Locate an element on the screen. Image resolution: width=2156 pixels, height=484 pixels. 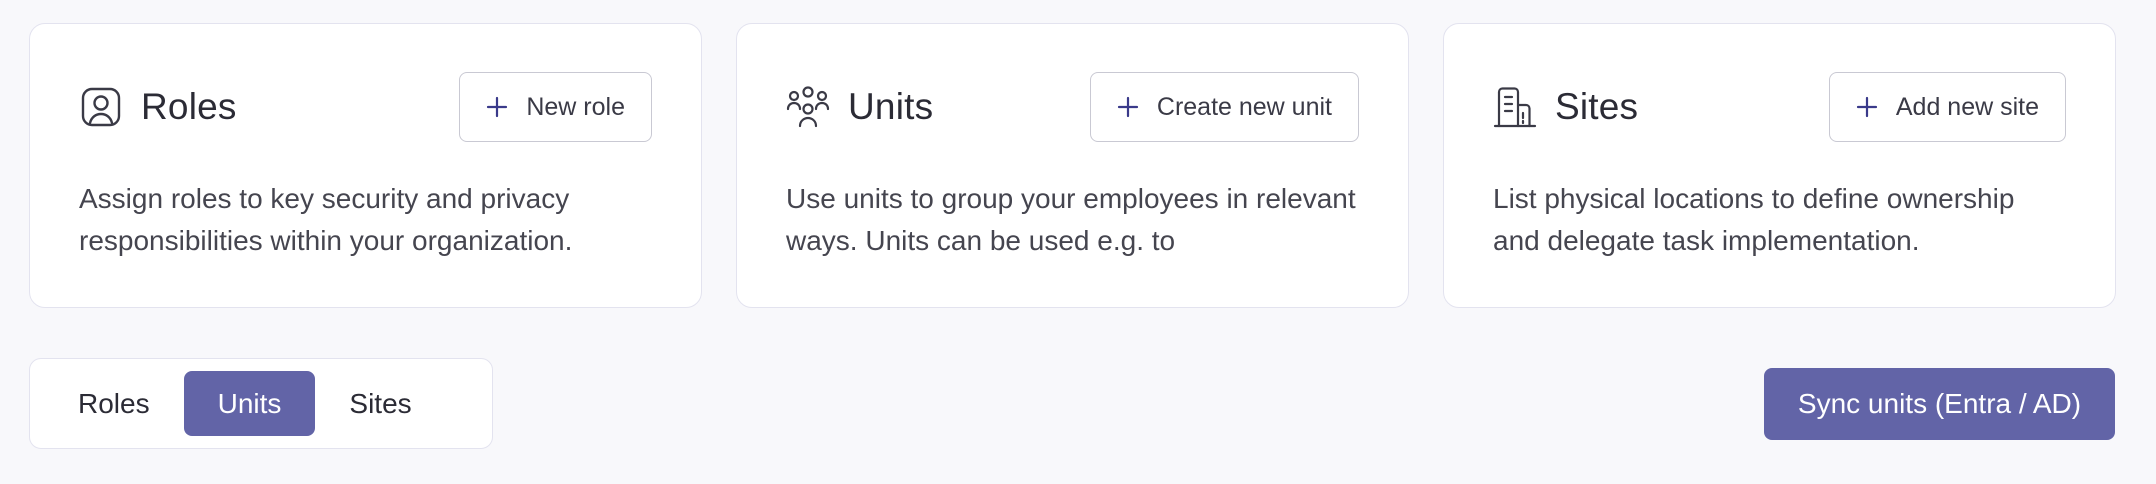
people-group-icon is located at coordinates (808, 107).